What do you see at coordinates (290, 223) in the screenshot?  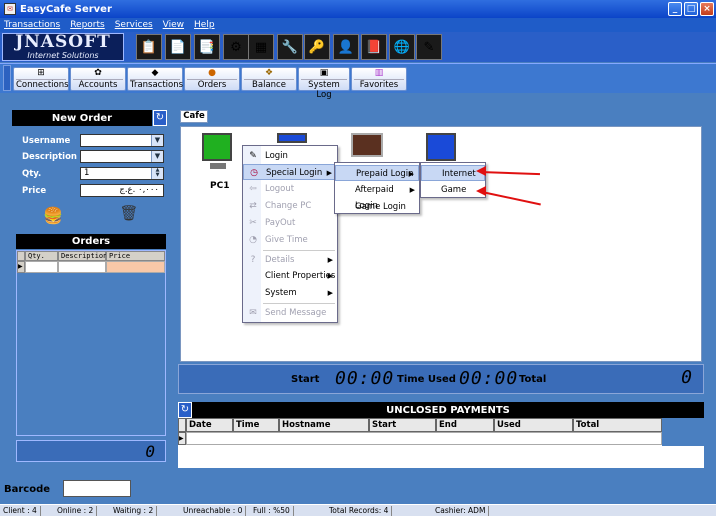 I see `menu-payout: ✂ PayOut` at bounding box center [290, 223].